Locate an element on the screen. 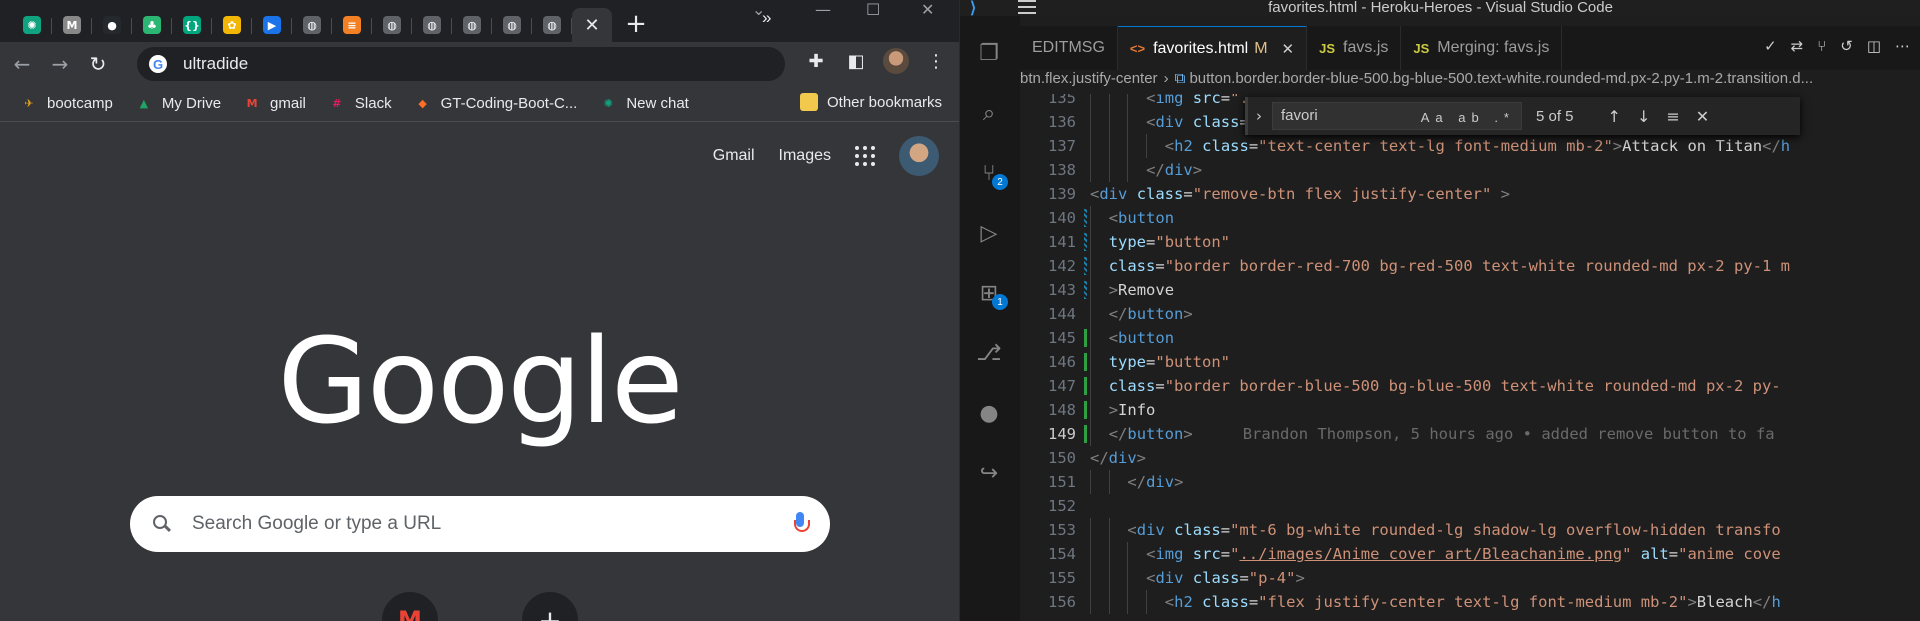  microphone-icon is located at coordinates (802, 524).